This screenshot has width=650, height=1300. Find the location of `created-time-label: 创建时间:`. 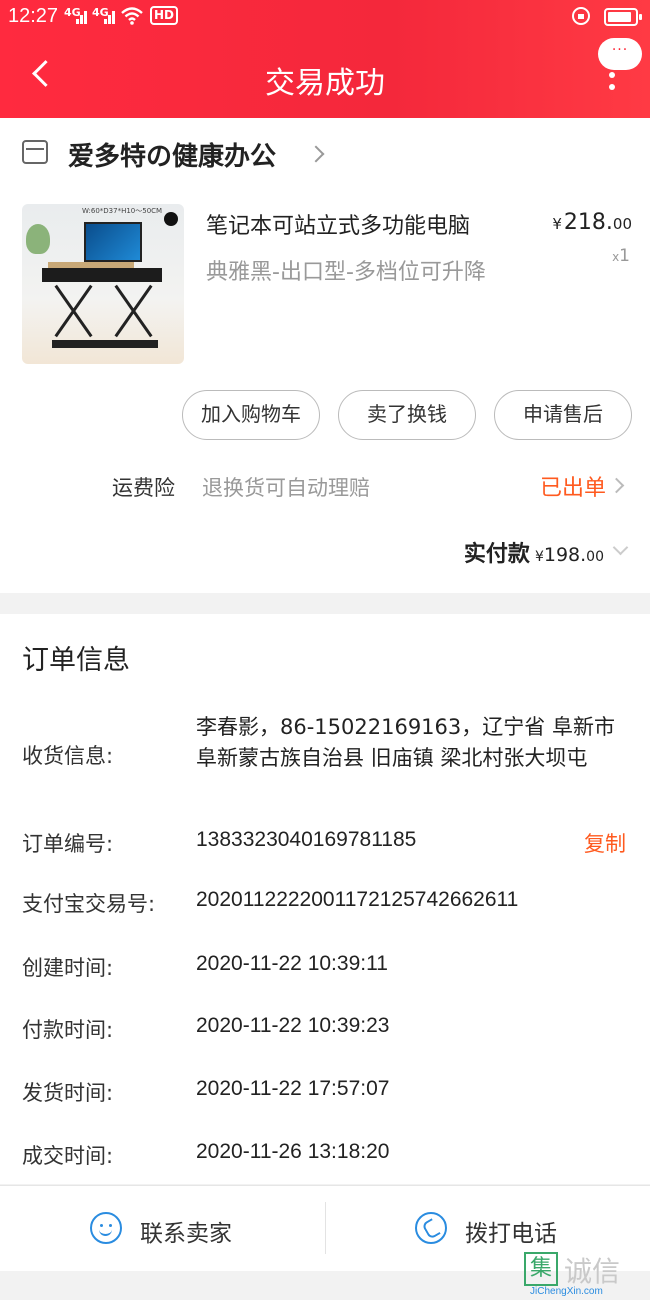

created-time-label: 创建时间: is located at coordinates (68, 968).